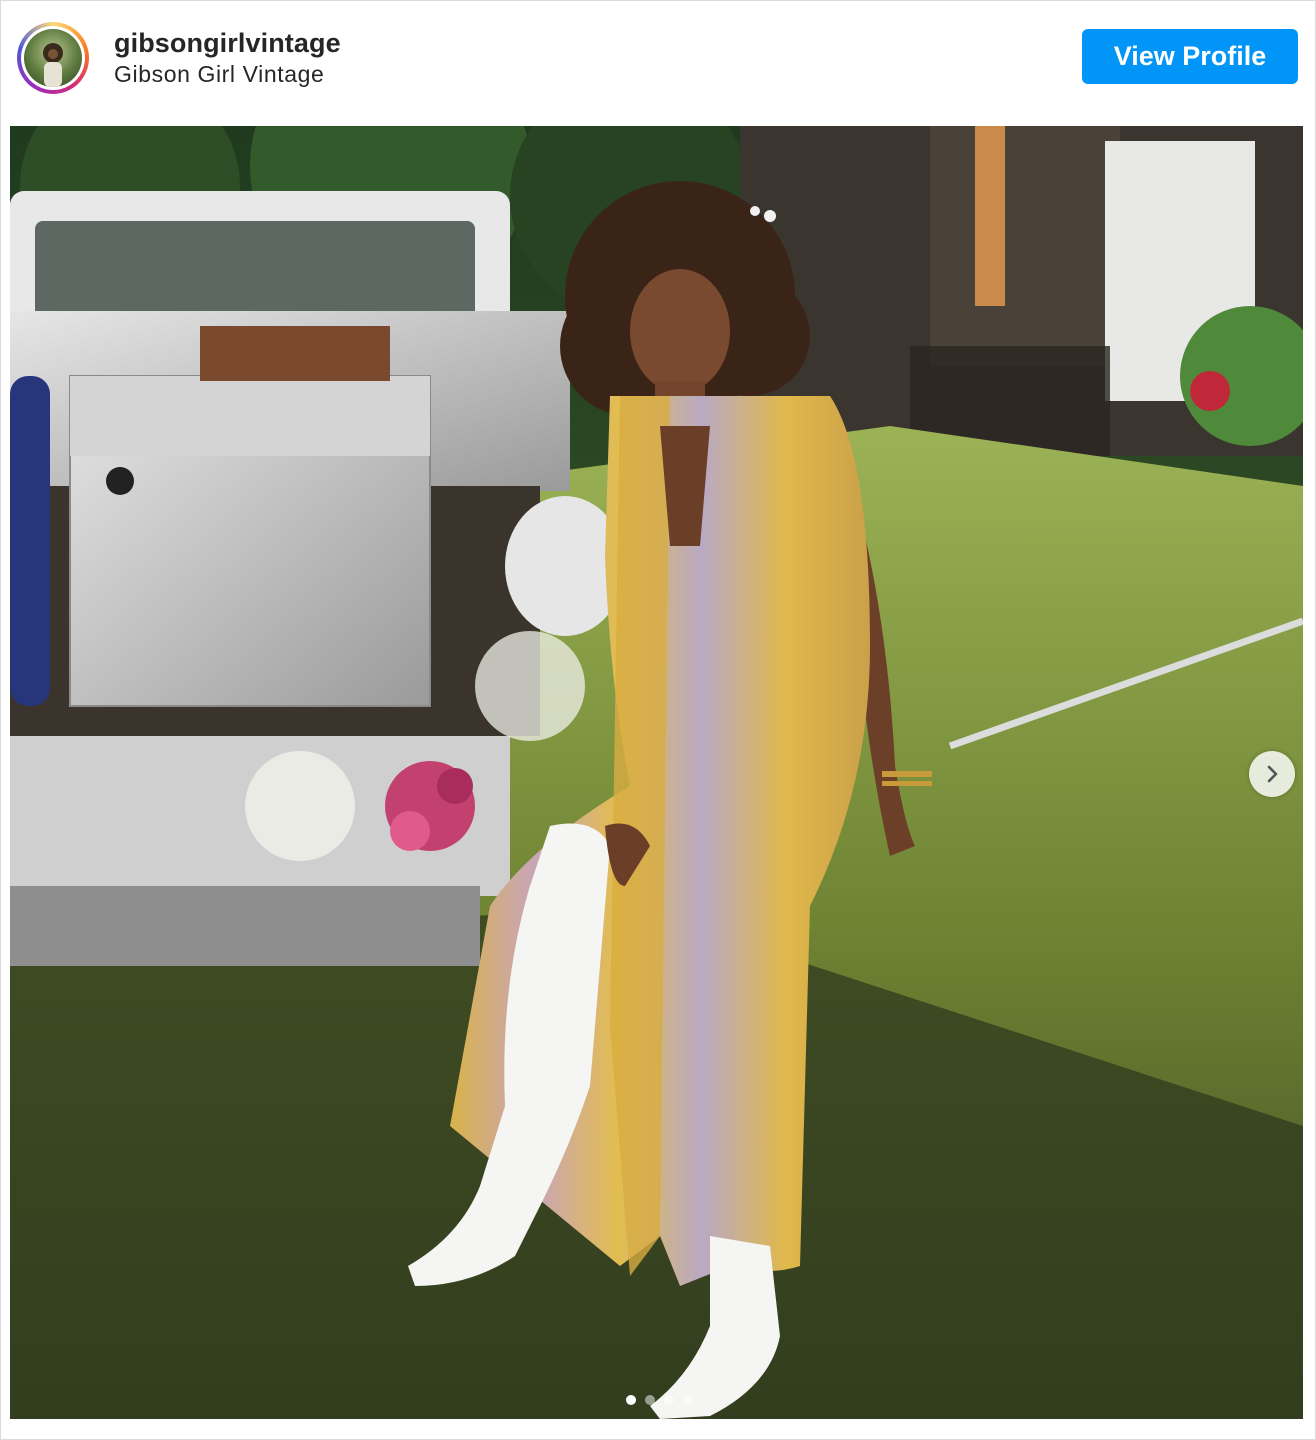 The height and width of the screenshot is (1440, 1316). What do you see at coordinates (227, 43) in the screenshot?
I see `username: gibsongirlvintage` at bounding box center [227, 43].